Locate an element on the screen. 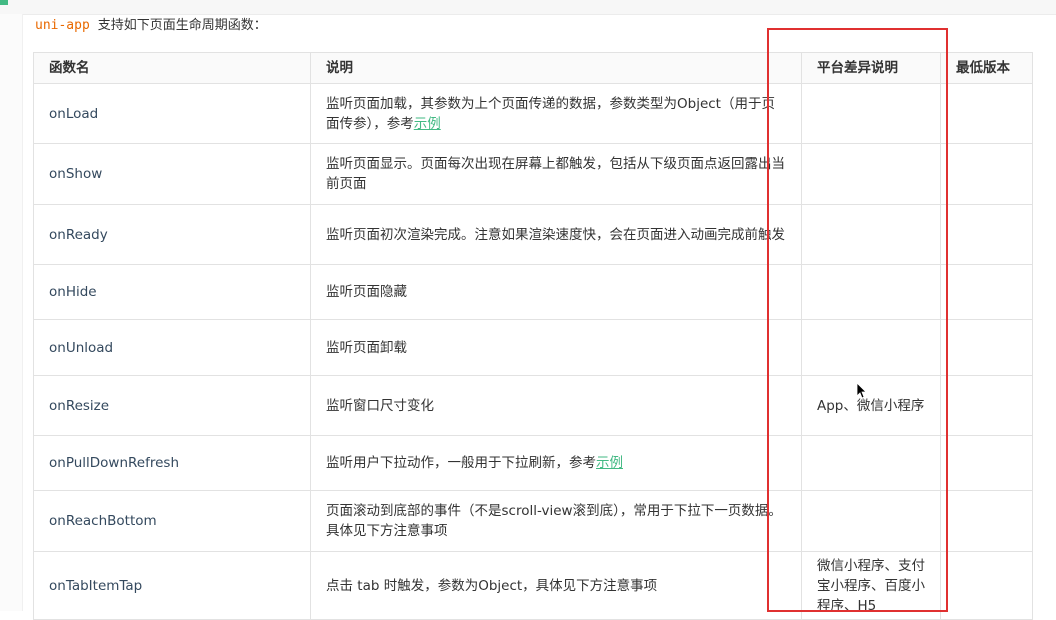  intro-line: uni-app 支持如下页面生命周期函数： is located at coordinates (151, 23).